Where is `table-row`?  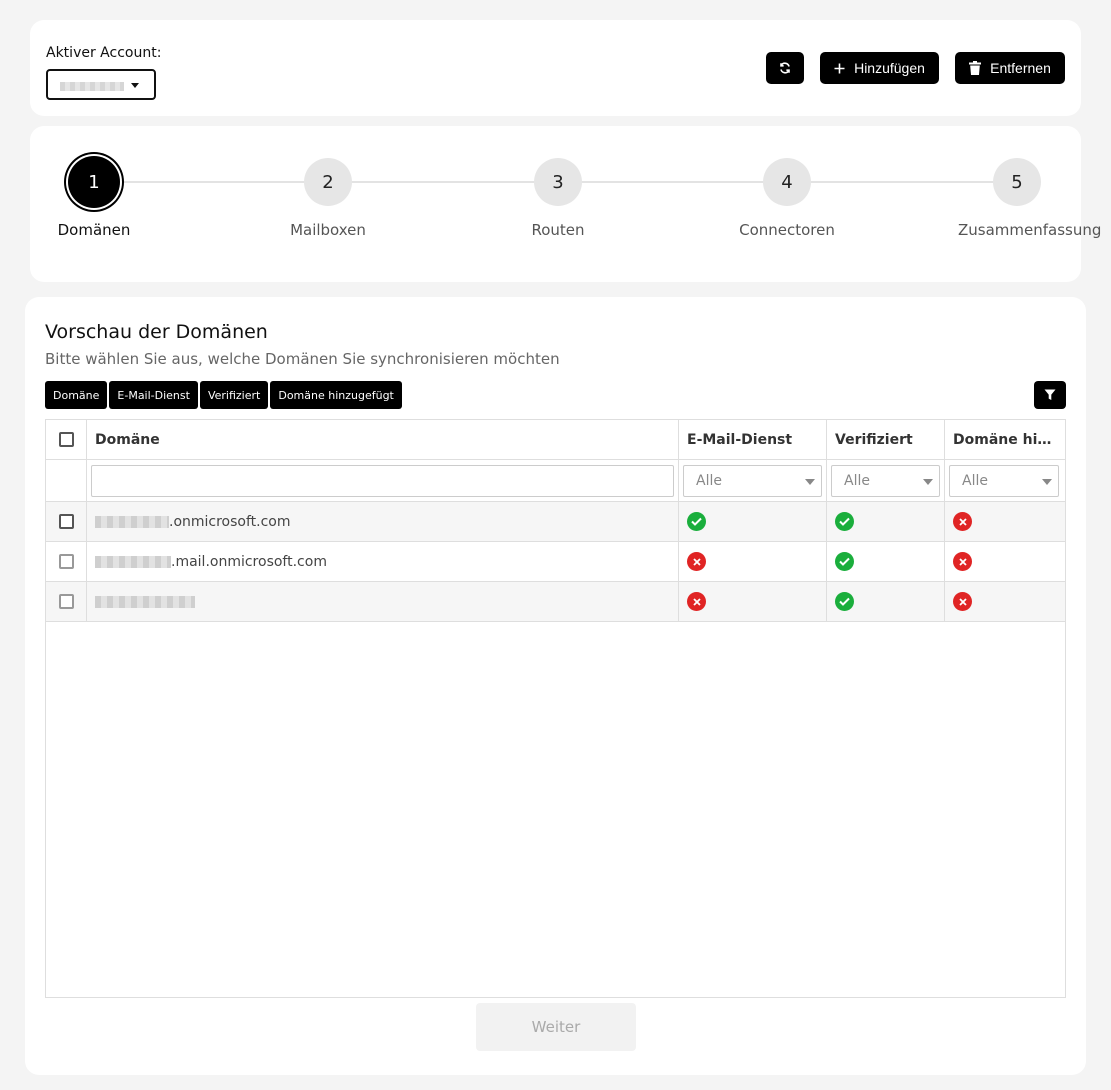 table-row is located at coordinates (555, 602).